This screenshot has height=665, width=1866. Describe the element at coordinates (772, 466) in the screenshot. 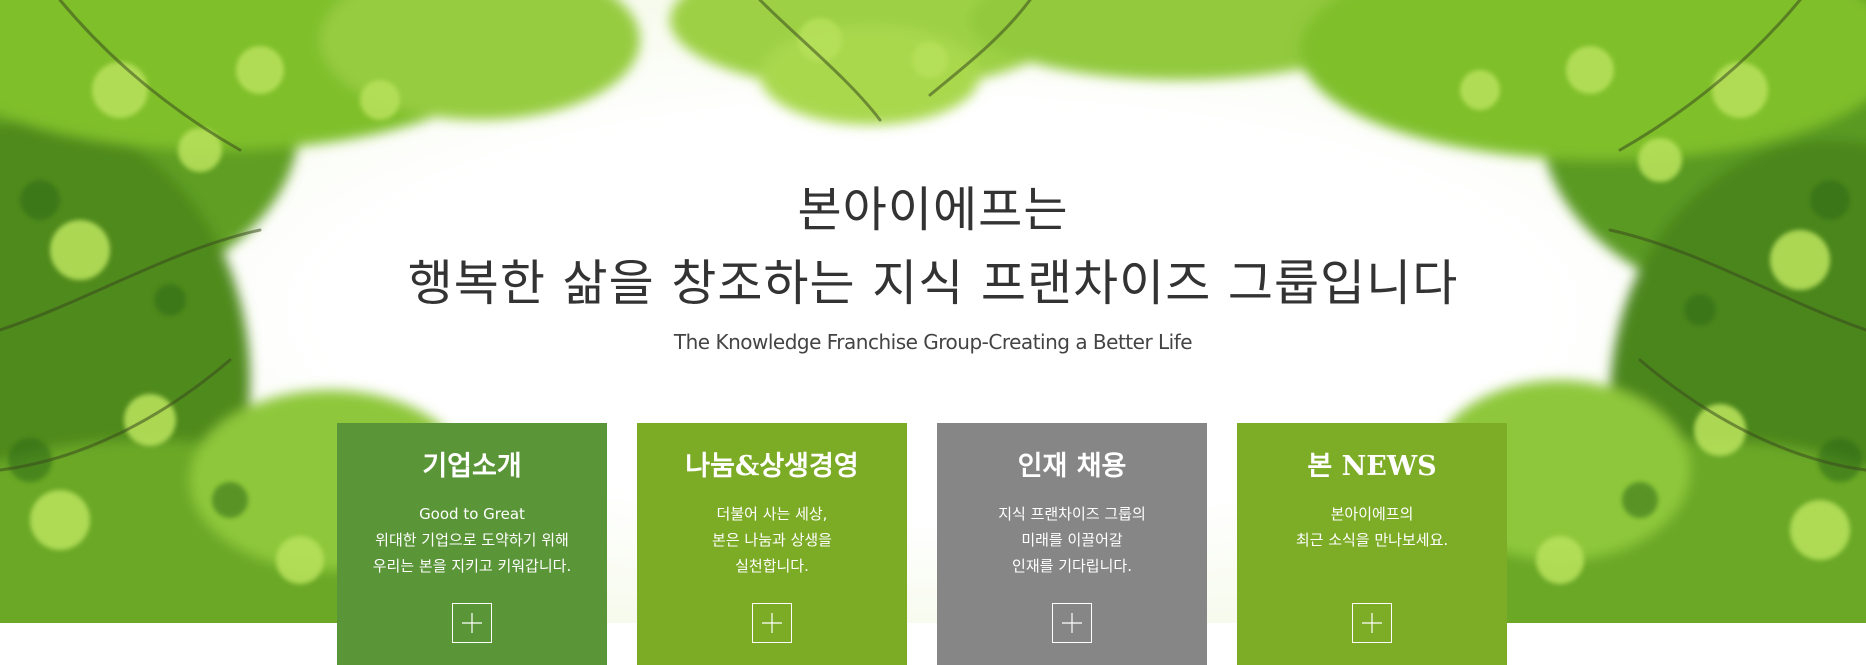

I see `card-title: 나눔&상생경영` at that location.